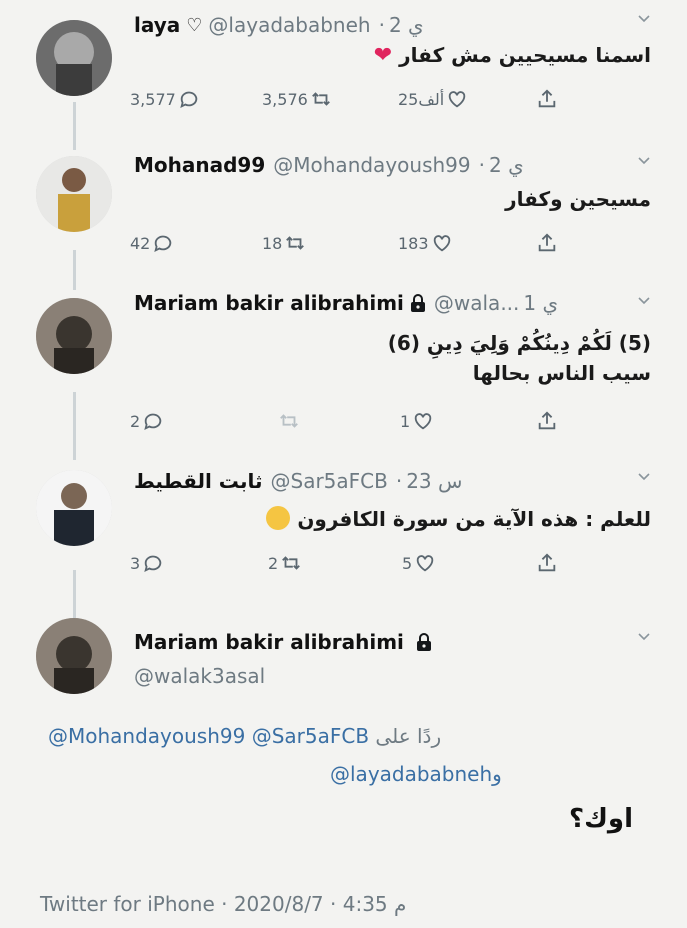  I want to click on reply-button: 3,577, so click(165, 99).